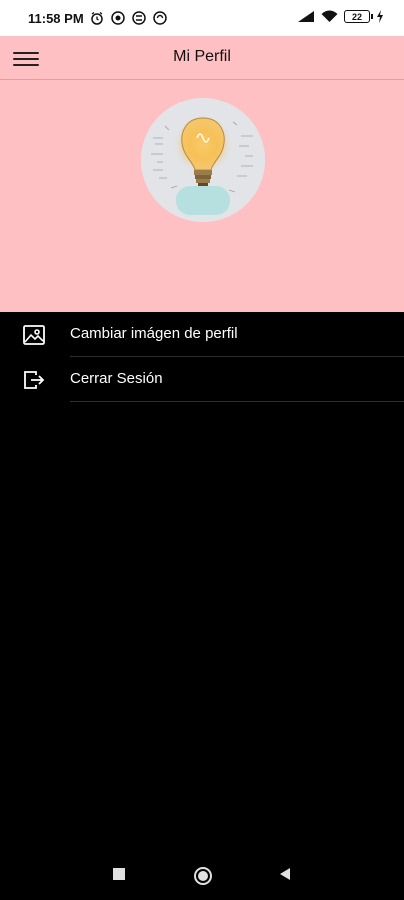 The width and height of the screenshot is (404, 900). I want to click on back-triangle-icon, so click(285, 874).